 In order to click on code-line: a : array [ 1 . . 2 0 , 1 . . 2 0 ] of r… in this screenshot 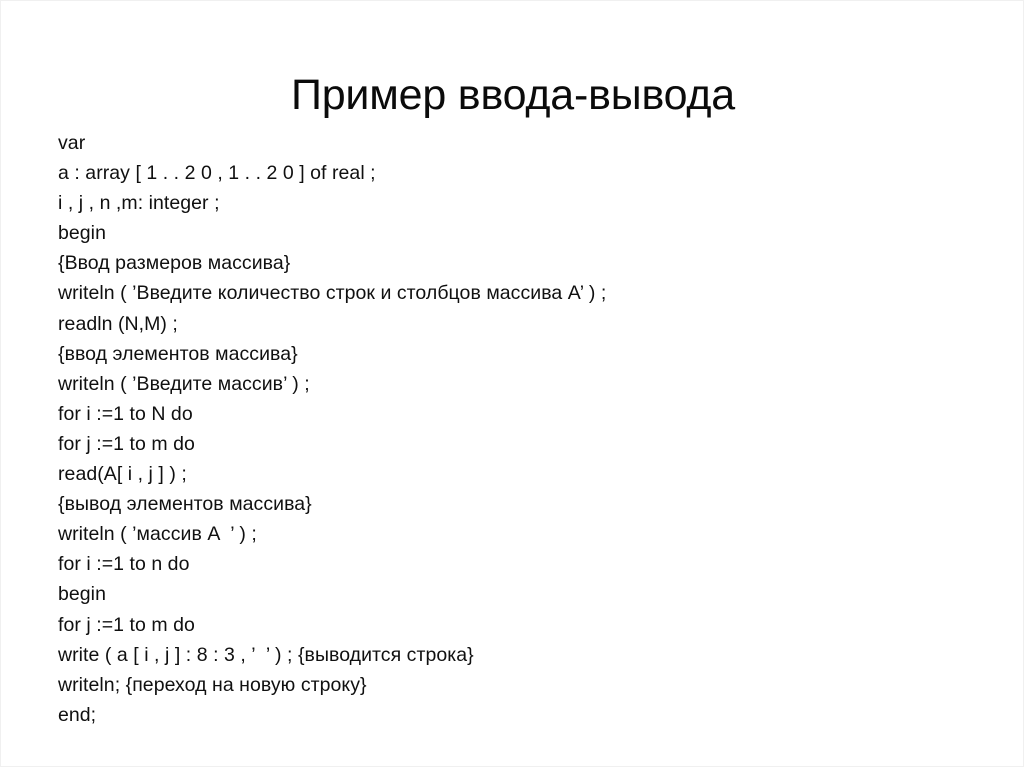, I will do `click(217, 173)`.